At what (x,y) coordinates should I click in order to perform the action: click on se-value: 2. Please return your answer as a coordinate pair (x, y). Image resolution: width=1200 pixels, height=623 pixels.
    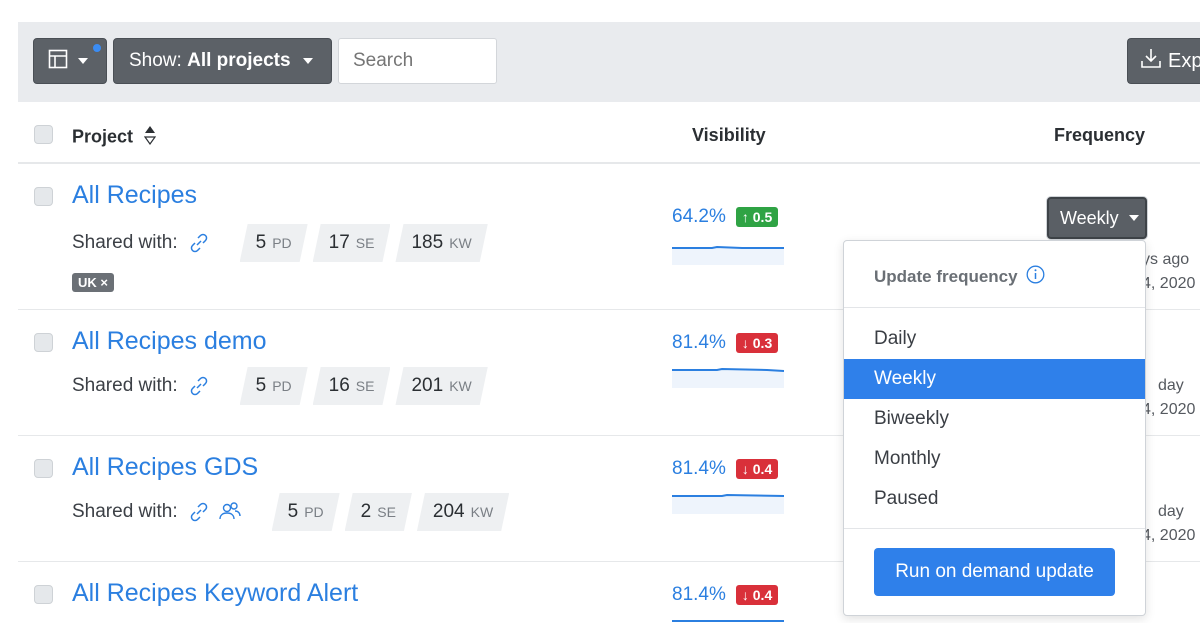
    Looking at the image, I should click on (366, 511).